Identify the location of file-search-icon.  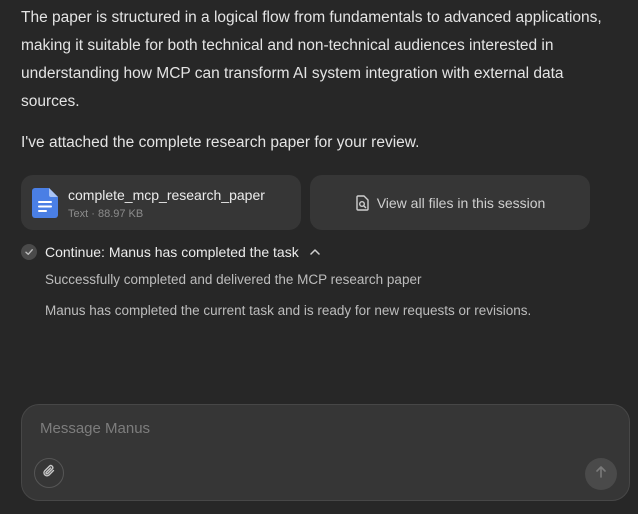
(362, 202).